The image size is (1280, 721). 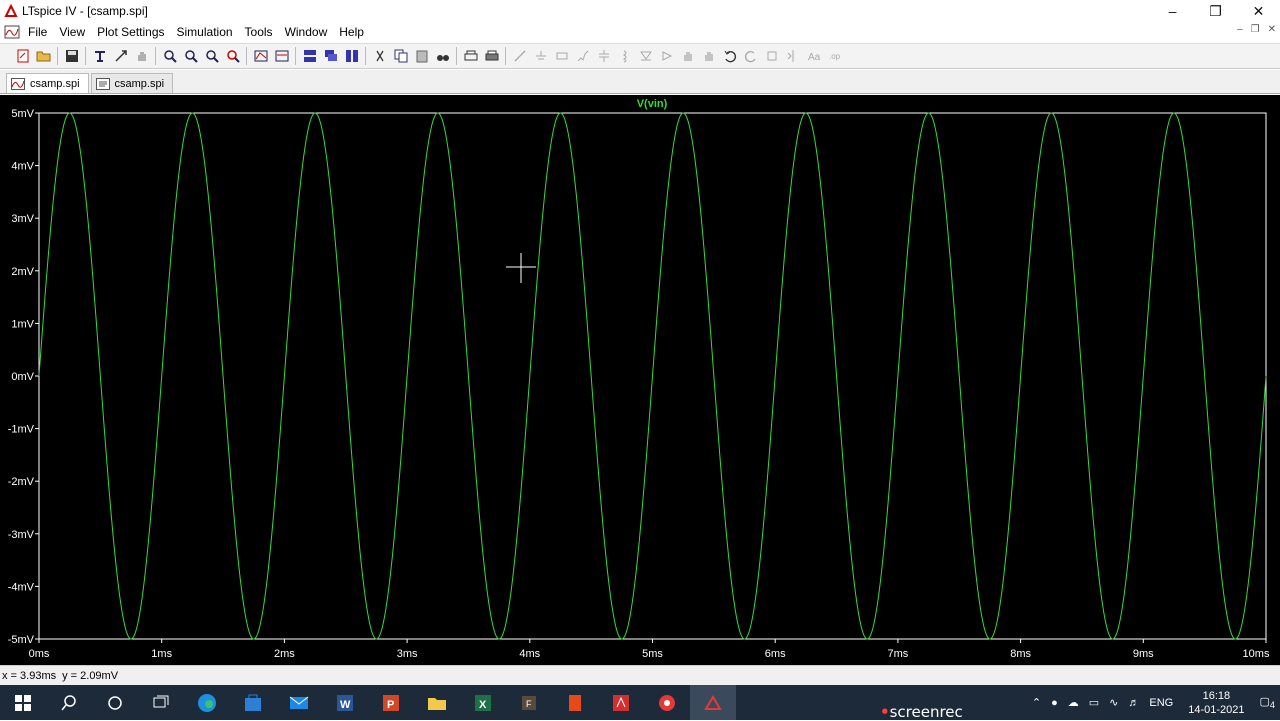 What do you see at coordinates (309, 56) in the screenshot?
I see `tile-horizontal-icon` at bounding box center [309, 56].